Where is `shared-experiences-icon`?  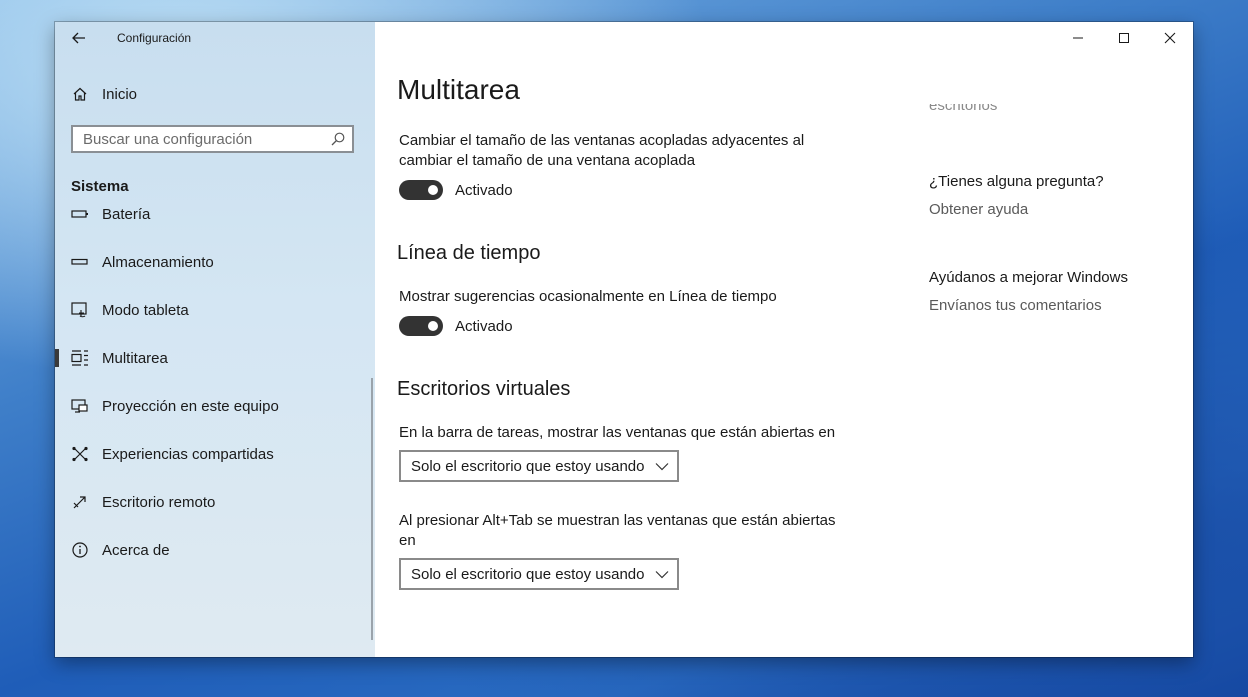
shared-experiences-icon is located at coordinates (80, 454).